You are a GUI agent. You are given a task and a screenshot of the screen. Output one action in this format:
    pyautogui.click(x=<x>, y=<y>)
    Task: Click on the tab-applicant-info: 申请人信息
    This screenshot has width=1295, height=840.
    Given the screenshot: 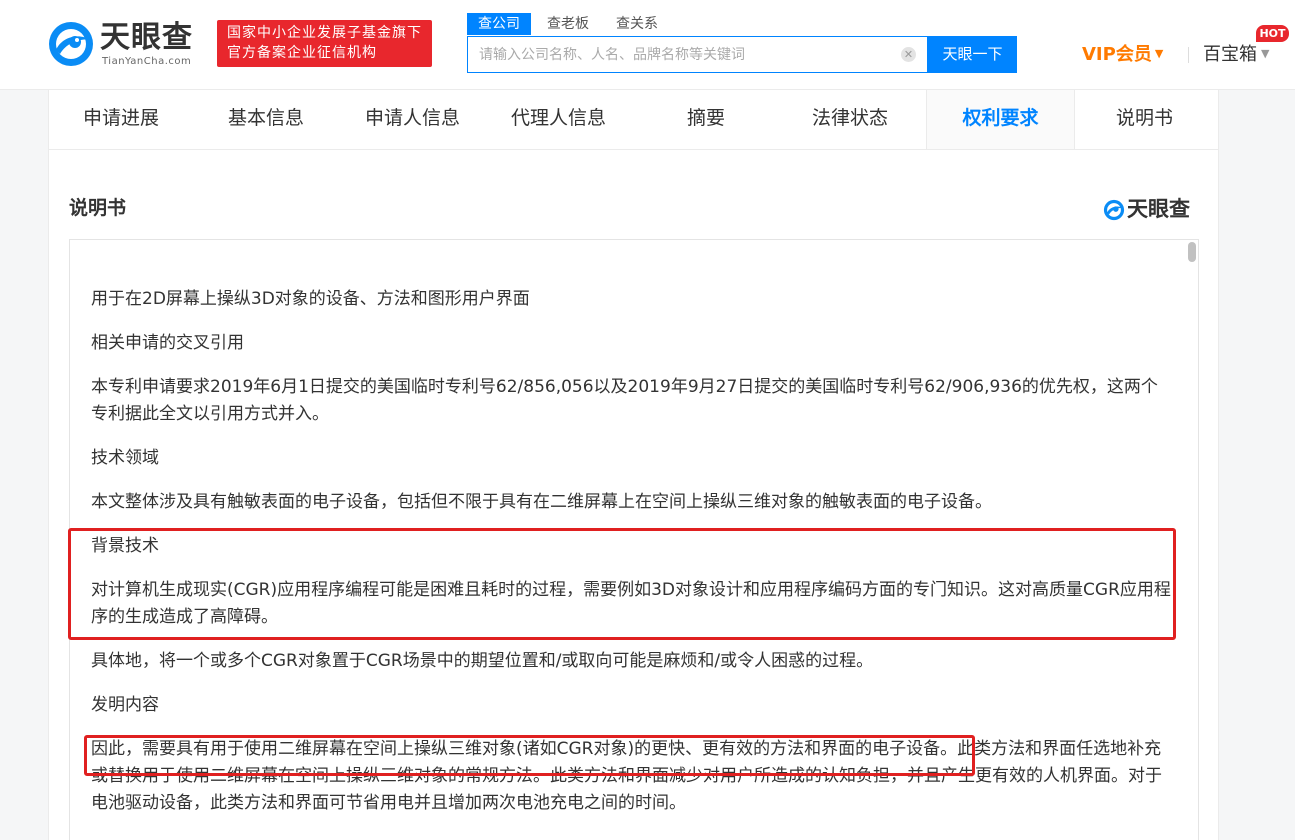 What is the action you would take?
    pyautogui.click(x=412, y=119)
    